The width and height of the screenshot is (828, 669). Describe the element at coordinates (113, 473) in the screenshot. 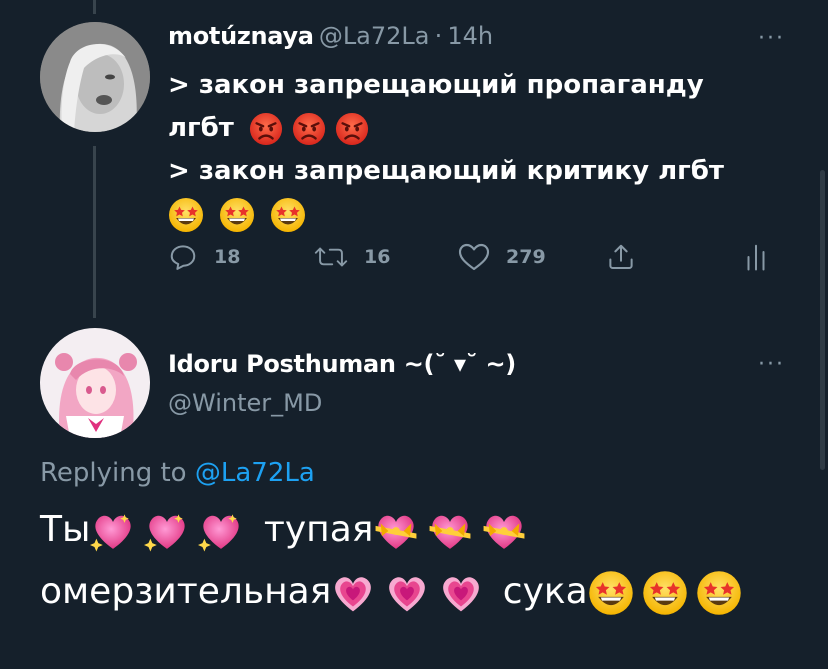

I see `replying-to-label: Replying to` at that location.